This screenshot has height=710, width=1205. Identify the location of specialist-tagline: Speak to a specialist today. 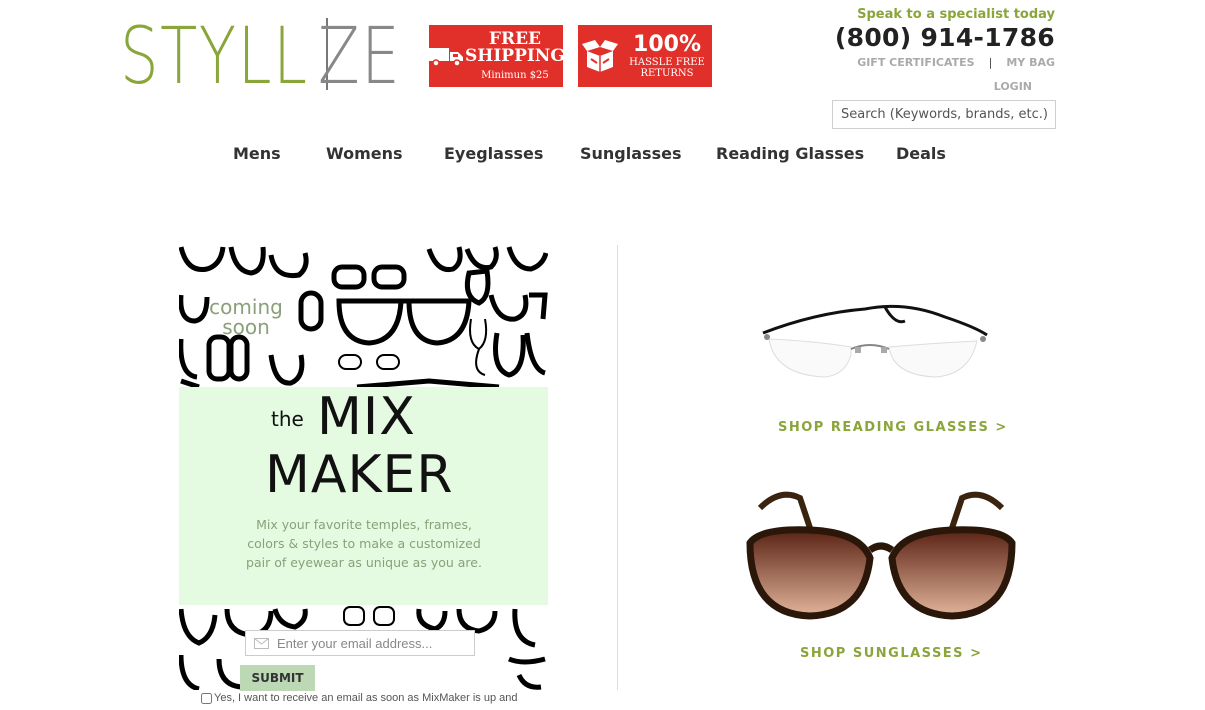
(956, 14).